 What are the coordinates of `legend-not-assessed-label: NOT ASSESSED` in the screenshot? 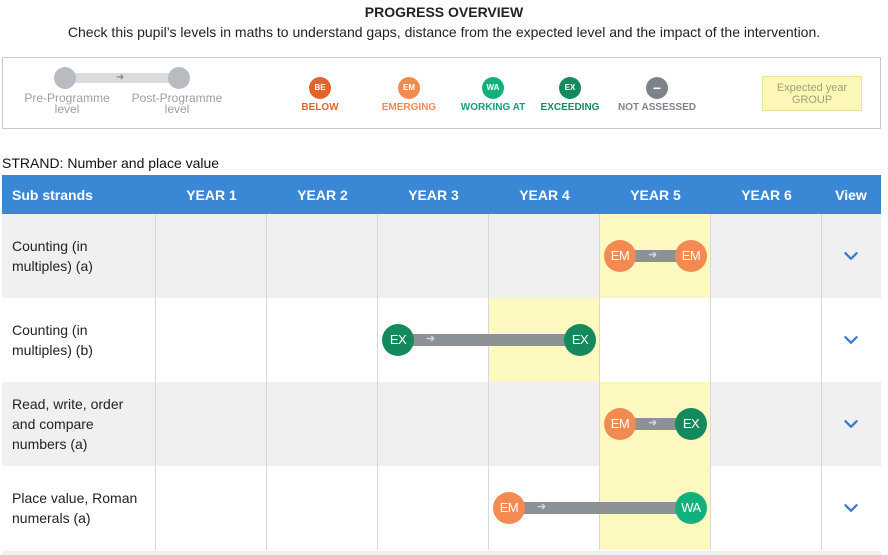 It's located at (657, 107).